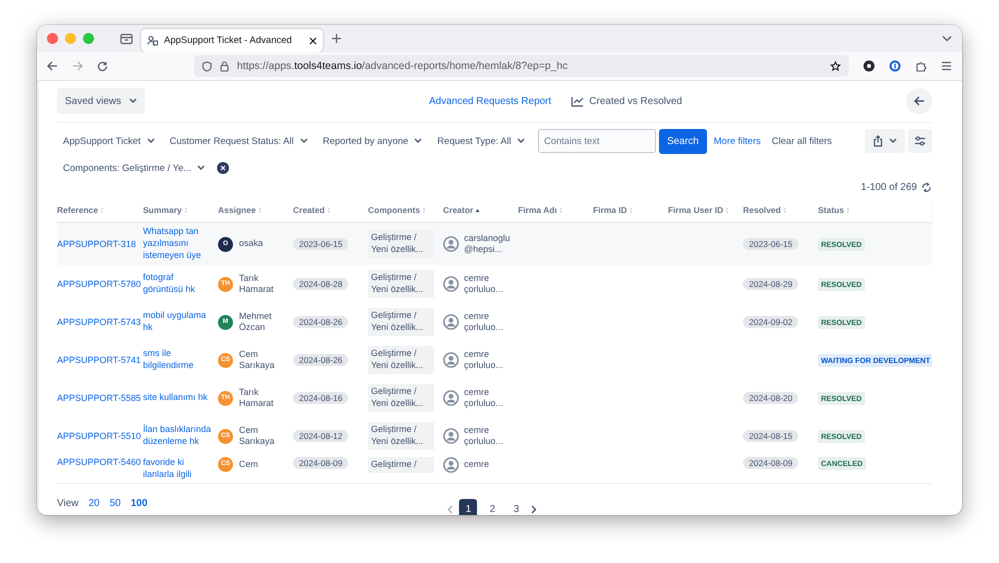 The width and height of the screenshot is (999, 563). What do you see at coordinates (888, 187) in the screenshot?
I see `result-count: 1-100 of 269` at bounding box center [888, 187].